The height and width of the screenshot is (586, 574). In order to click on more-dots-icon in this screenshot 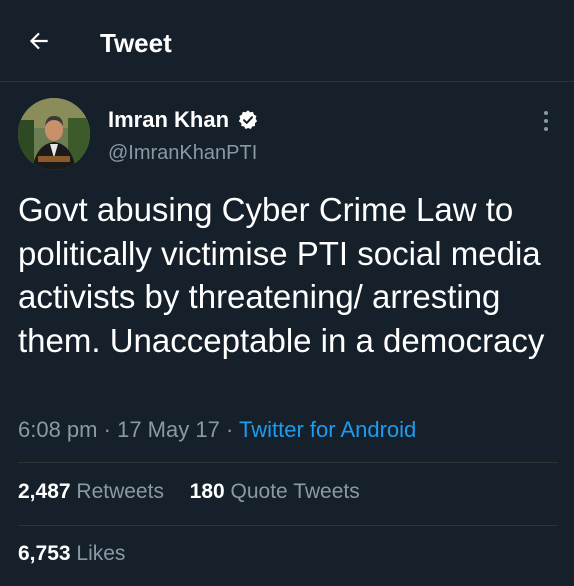, I will do `click(546, 113)`.